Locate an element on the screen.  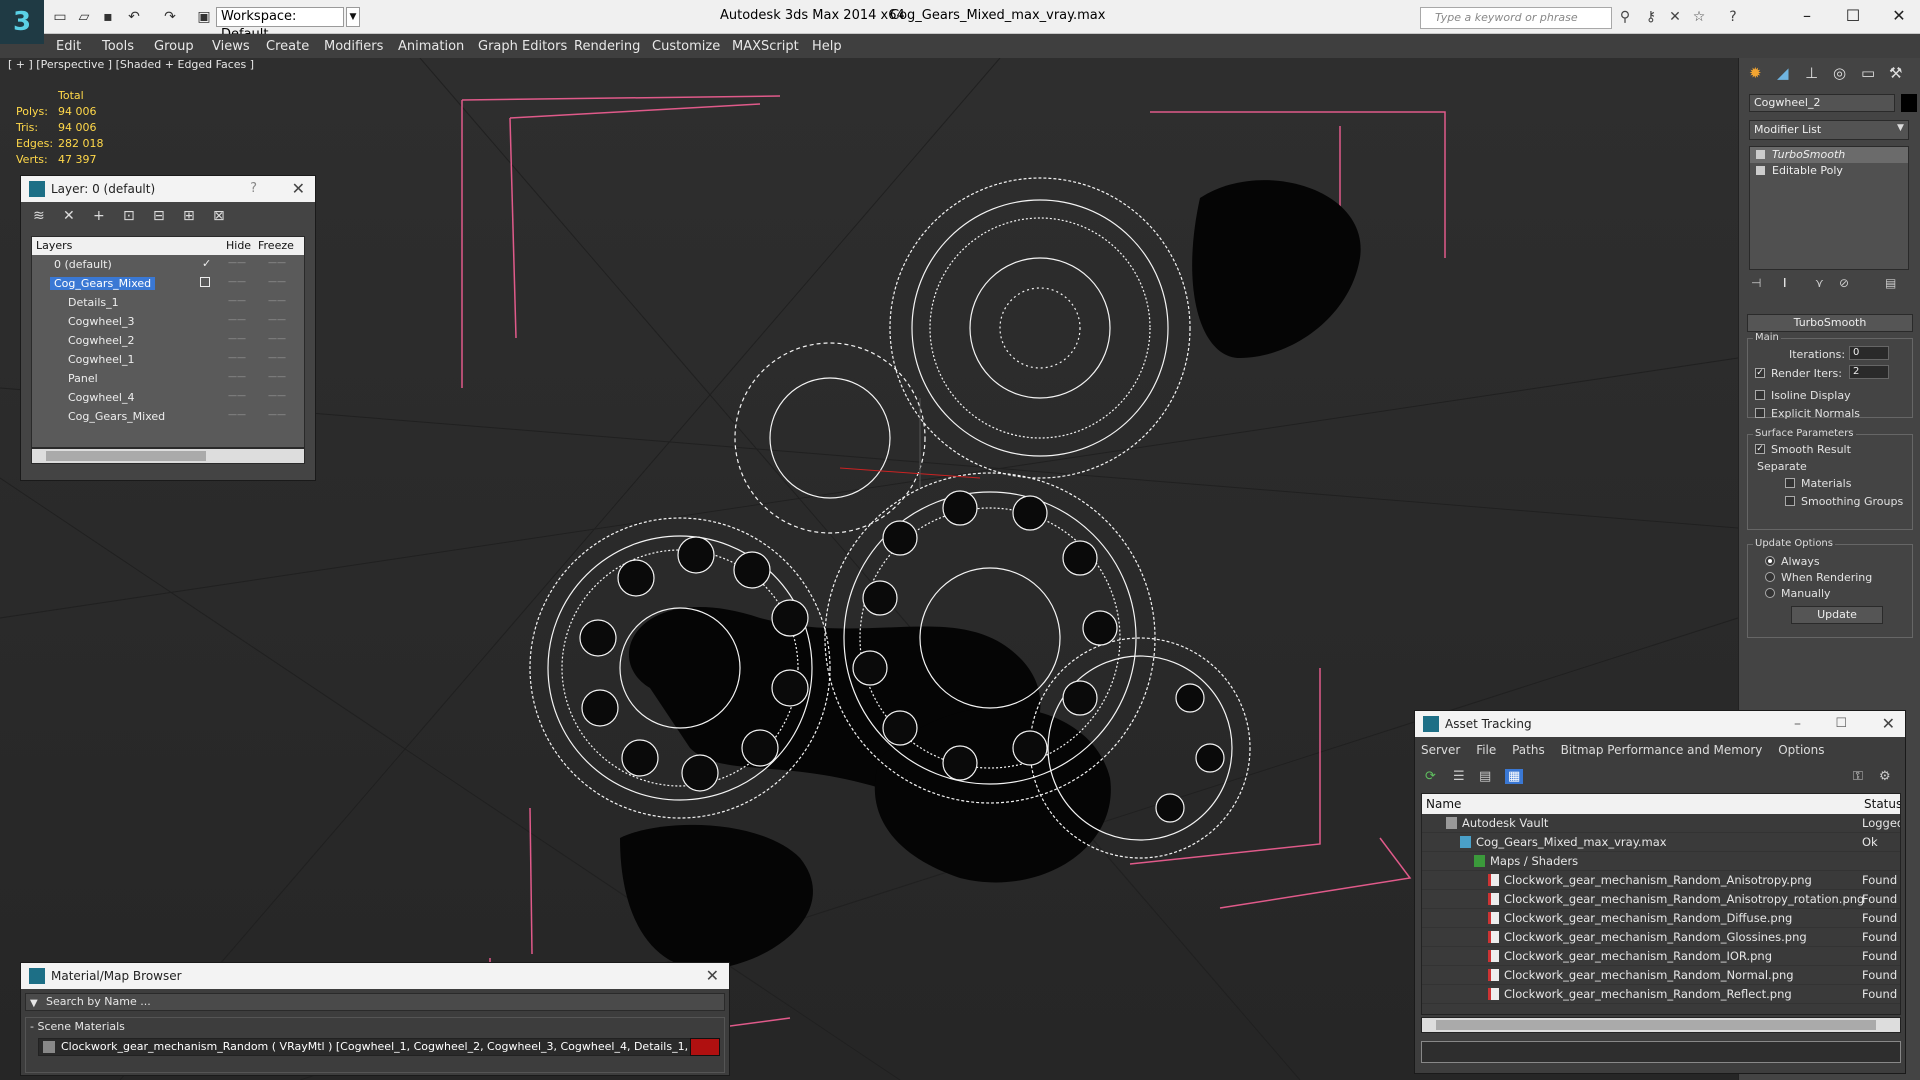
create-tab-icon: ✹ is located at coordinates (1755, 73).